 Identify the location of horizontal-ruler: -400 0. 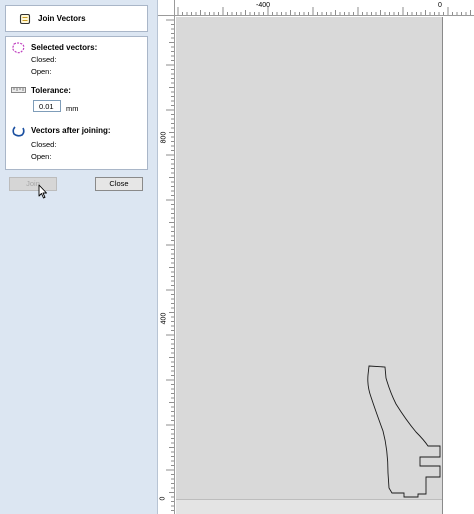
(316, 8).